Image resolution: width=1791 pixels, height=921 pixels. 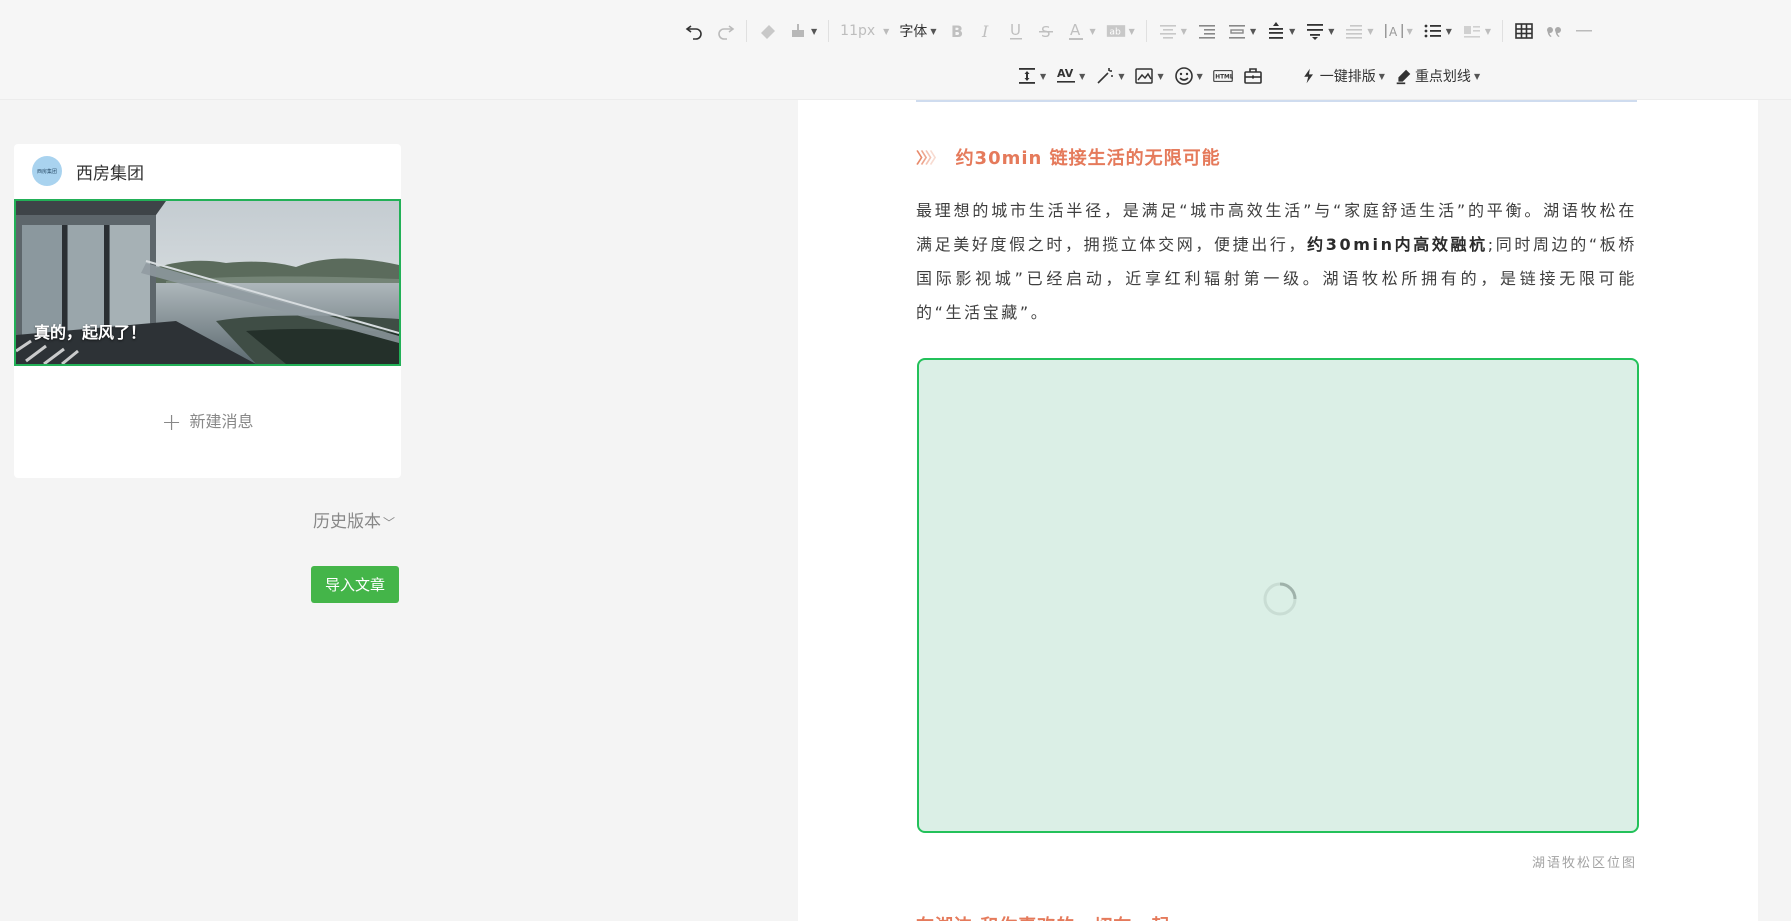 I want to click on magic-wand-icon, so click(x=1105, y=76).